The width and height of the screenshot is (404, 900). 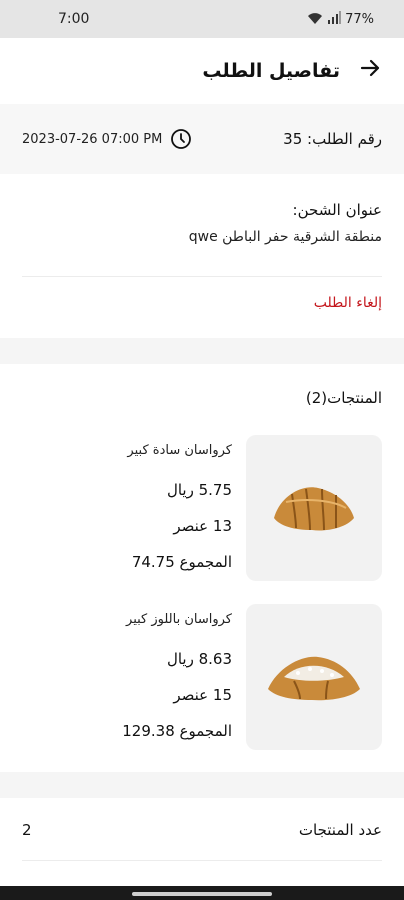 I want to click on product-price: 5.75 ريال, so click(x=199, y=490).